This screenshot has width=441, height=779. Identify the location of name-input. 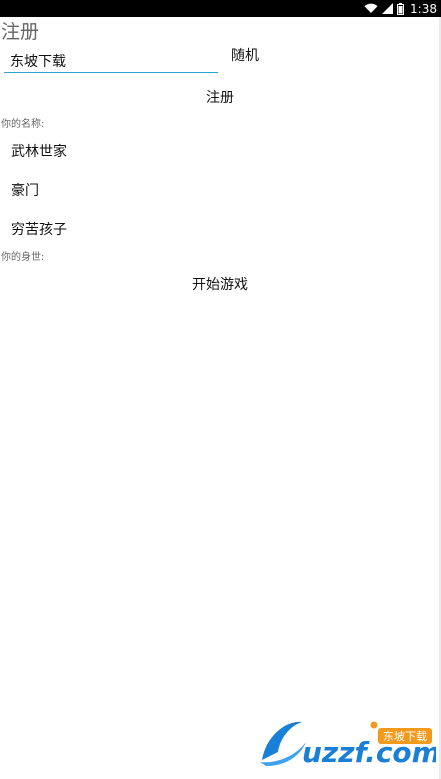
(111, 61).